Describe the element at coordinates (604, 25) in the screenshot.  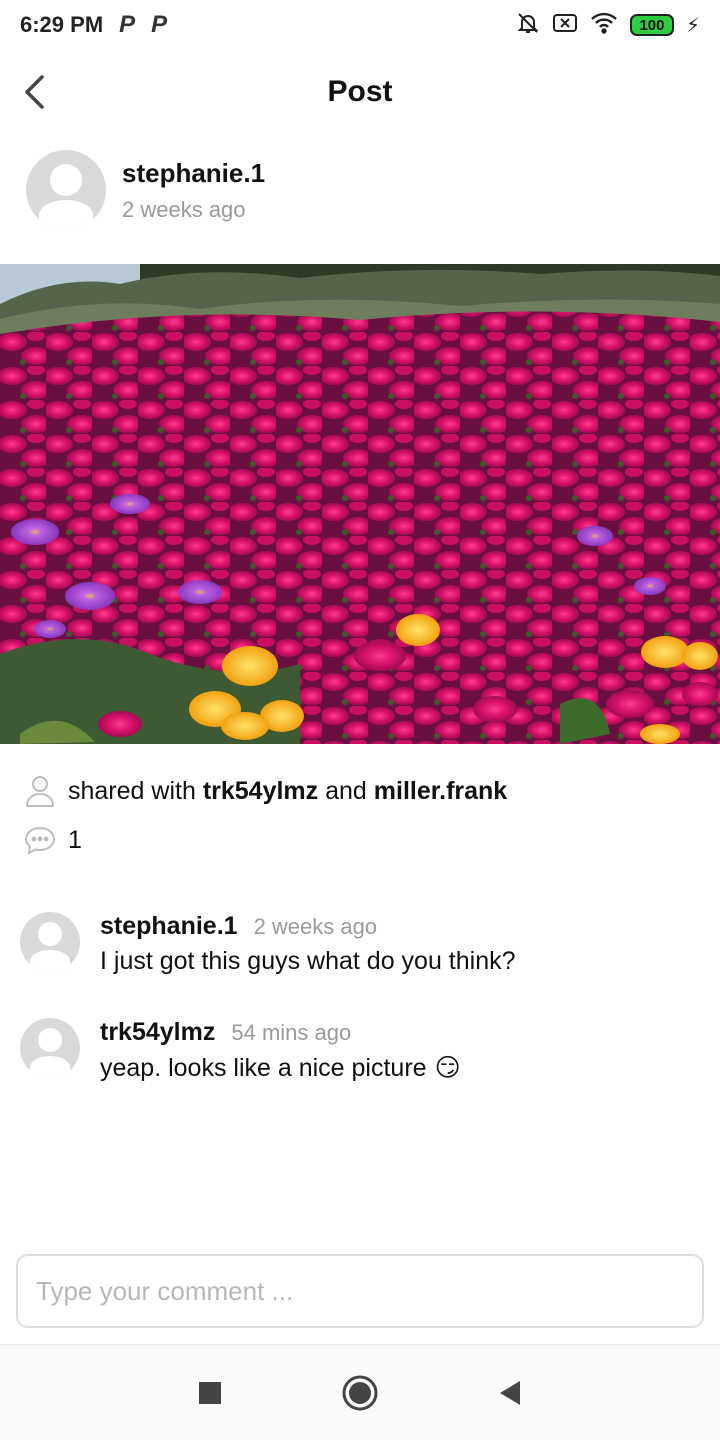
I see `wifi-icon` at that location.